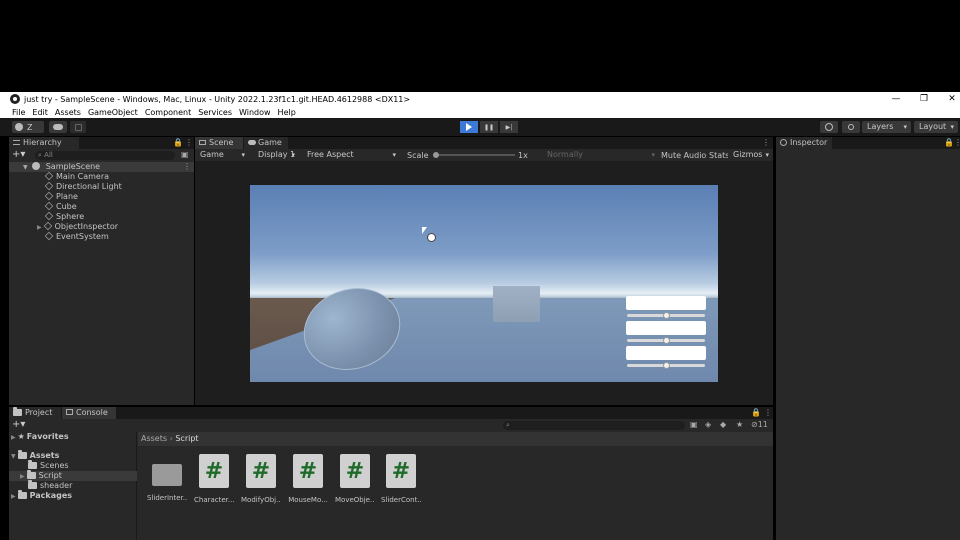 This screenshot has width=960, height=540. What do you see at coordinates (59, 236) in the screenshot?
I see `hierarchy-item-eventsystem: EventSystem` at bounding box center [59, 236].